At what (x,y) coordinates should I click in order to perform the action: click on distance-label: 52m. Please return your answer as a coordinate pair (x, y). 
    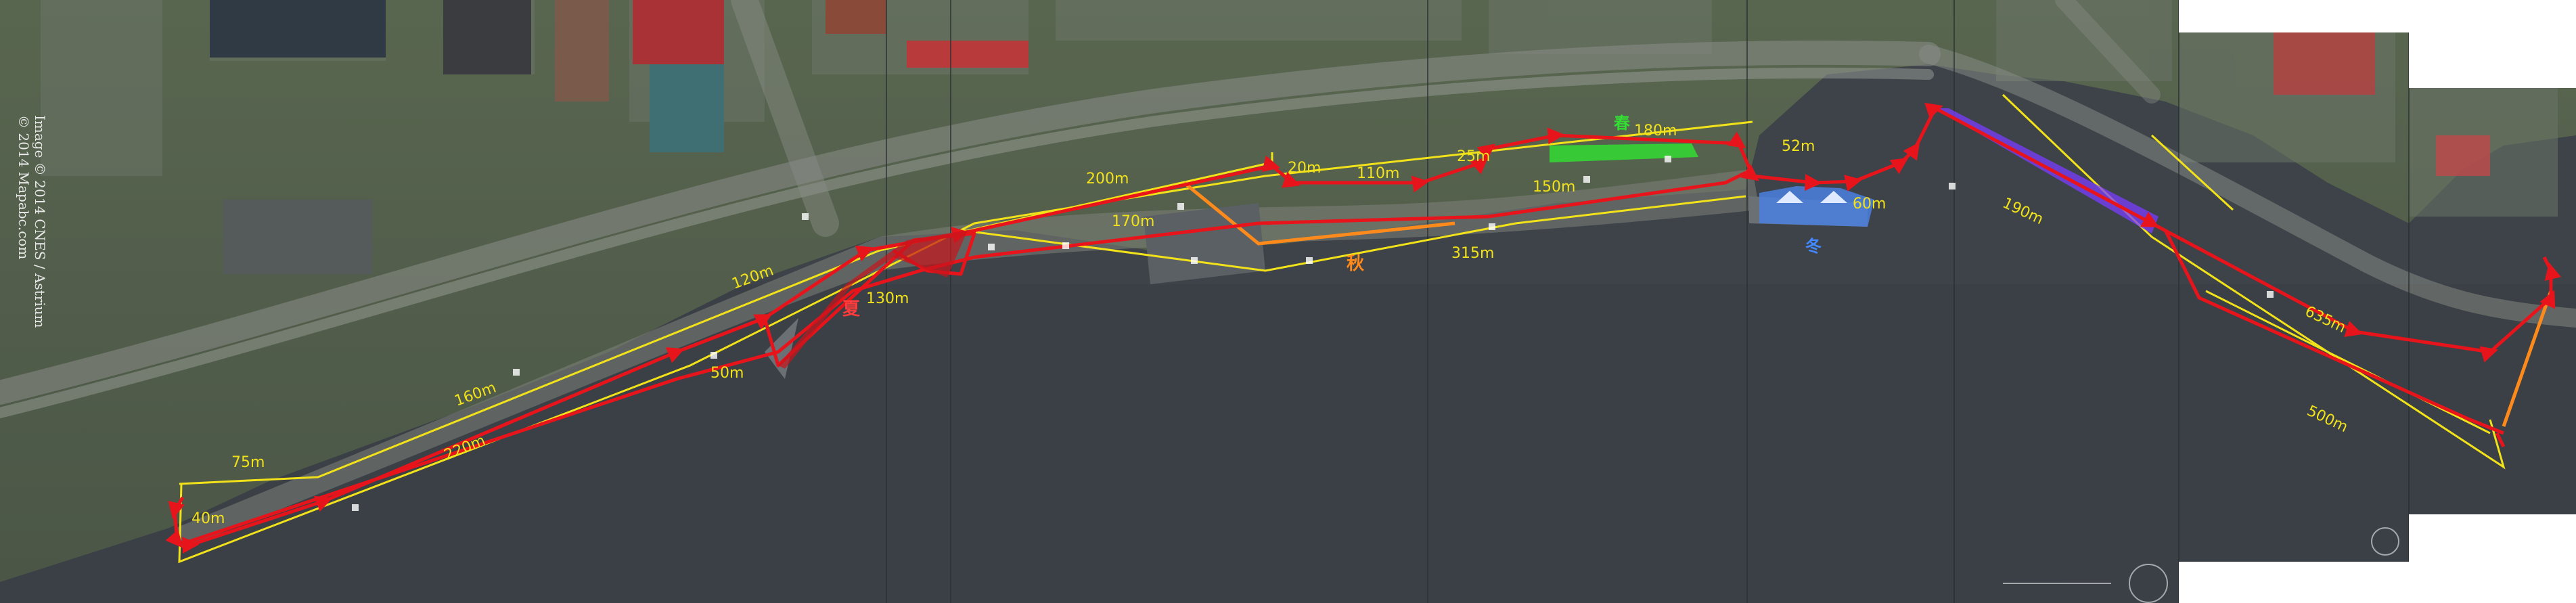
    Looking at the image, I should click on (1798, 147).